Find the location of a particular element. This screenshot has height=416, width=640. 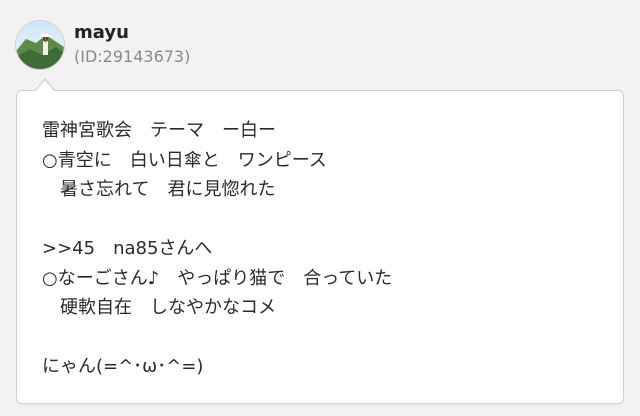

post-line-reply: >>45 na85さんへ is located at coordinates (127, 248).